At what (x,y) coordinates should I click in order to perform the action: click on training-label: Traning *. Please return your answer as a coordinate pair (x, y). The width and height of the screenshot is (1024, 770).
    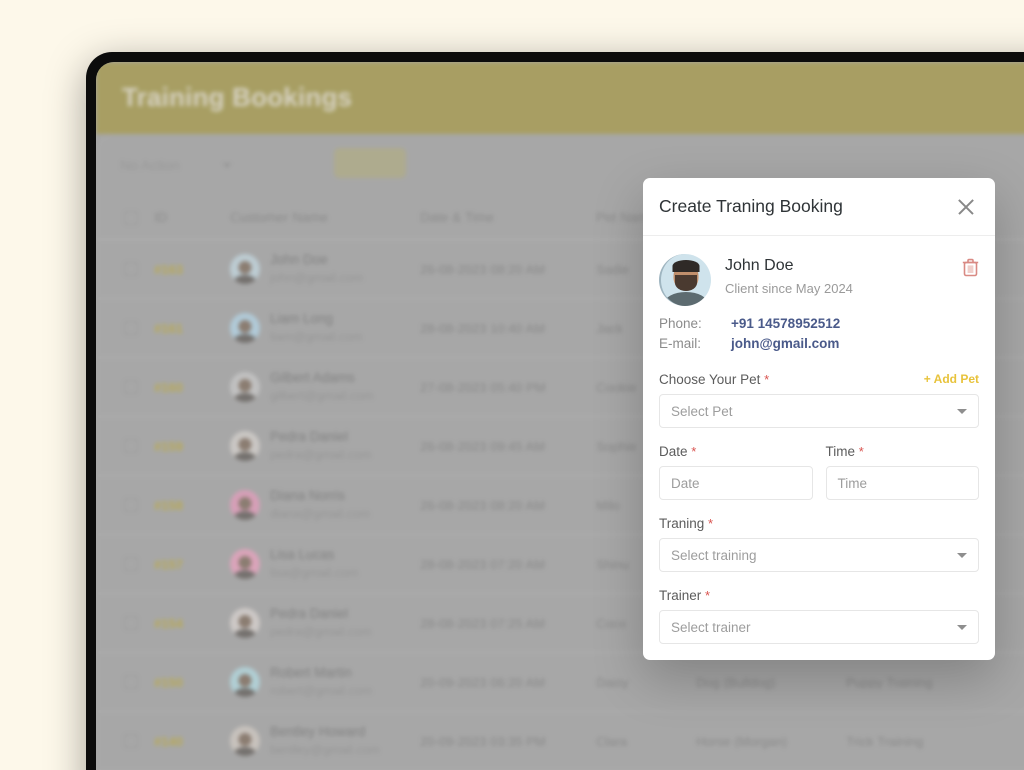
    Looking at the image, I should click on (819, 523).